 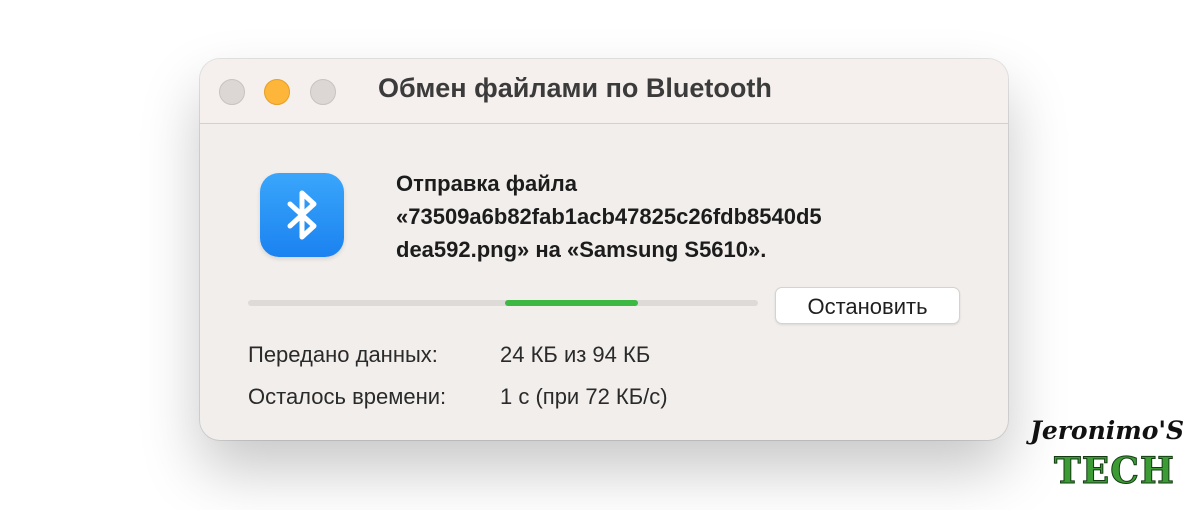 I want to click on title-bar: Обмен файлами по Bluetooth, so click(x=604, y=91).